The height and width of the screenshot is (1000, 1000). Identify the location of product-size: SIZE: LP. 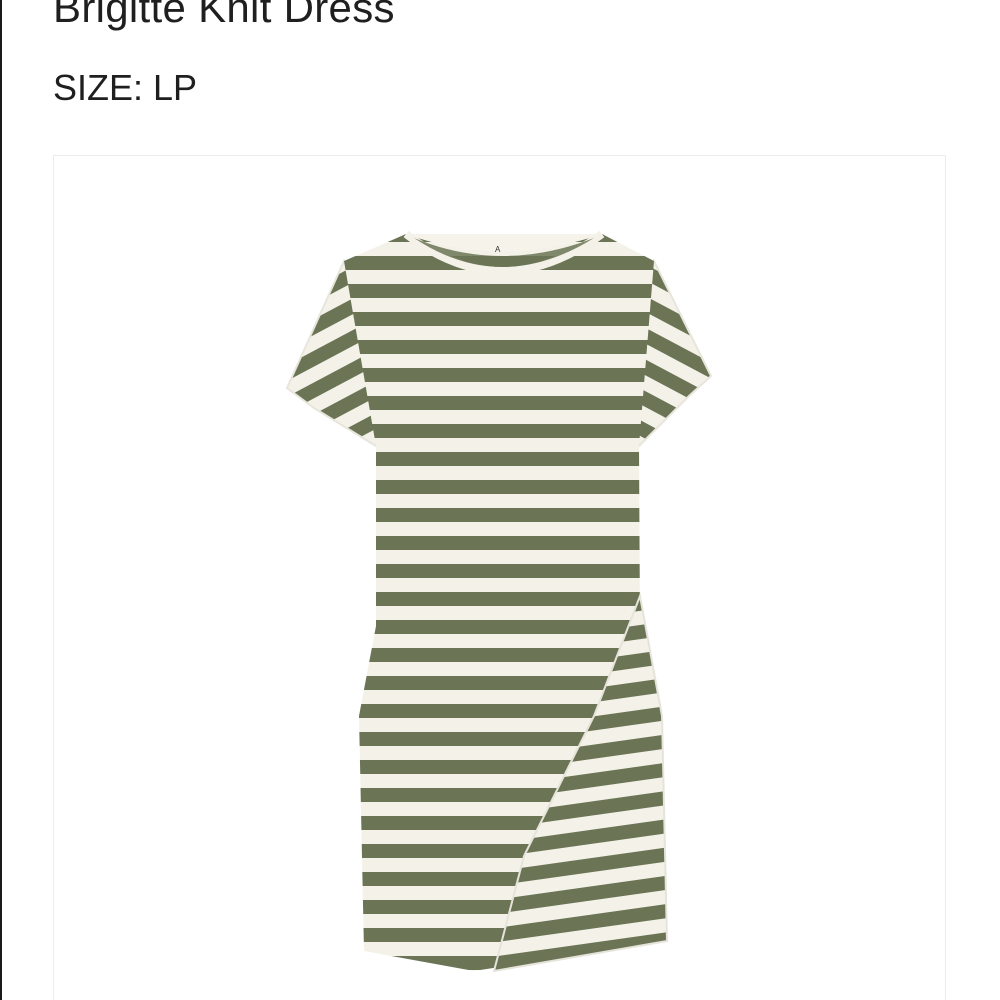
(125, 87).